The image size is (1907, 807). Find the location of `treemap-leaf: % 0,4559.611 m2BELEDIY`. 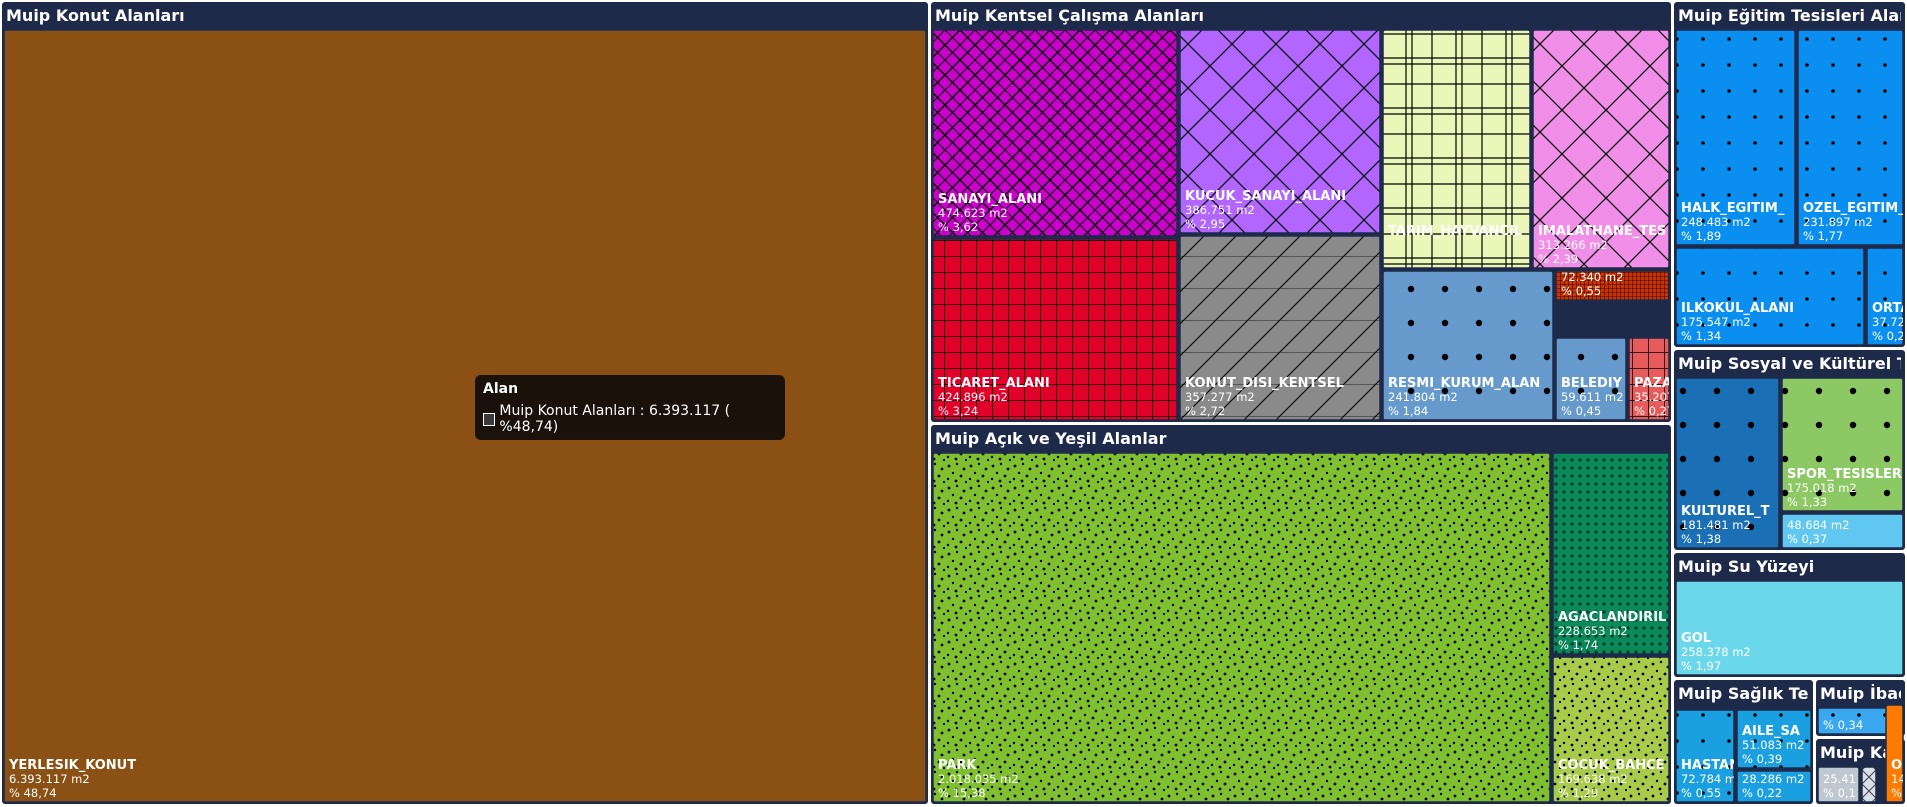

treemap-leaf: % 0,4559.611 m2BELEDIY is located at coordinates (1591, 379).